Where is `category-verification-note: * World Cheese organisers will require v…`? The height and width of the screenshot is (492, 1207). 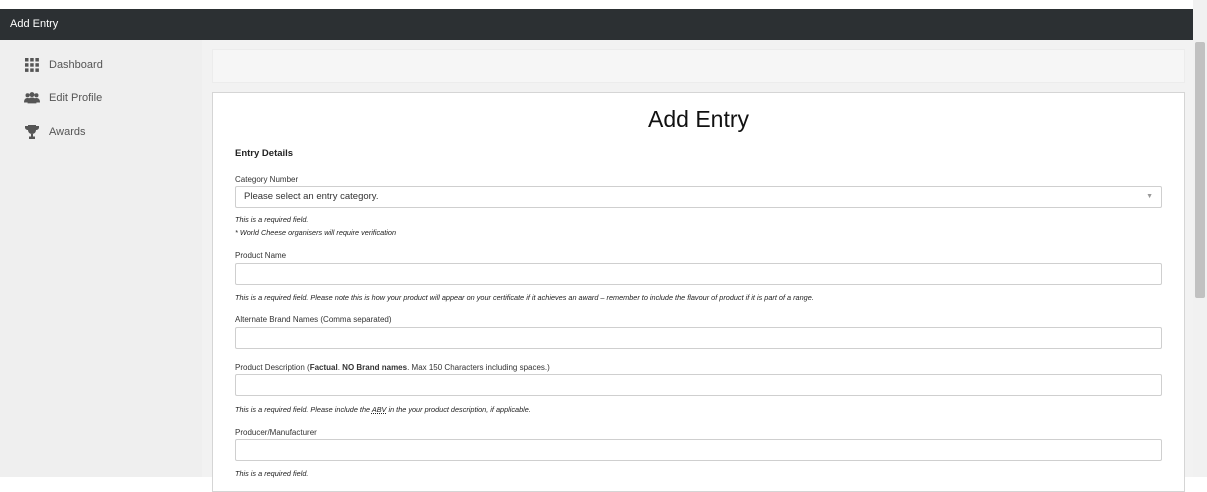
category-verification-note: * World Cheese organisers will require v… is located at coordinates (316, 232).